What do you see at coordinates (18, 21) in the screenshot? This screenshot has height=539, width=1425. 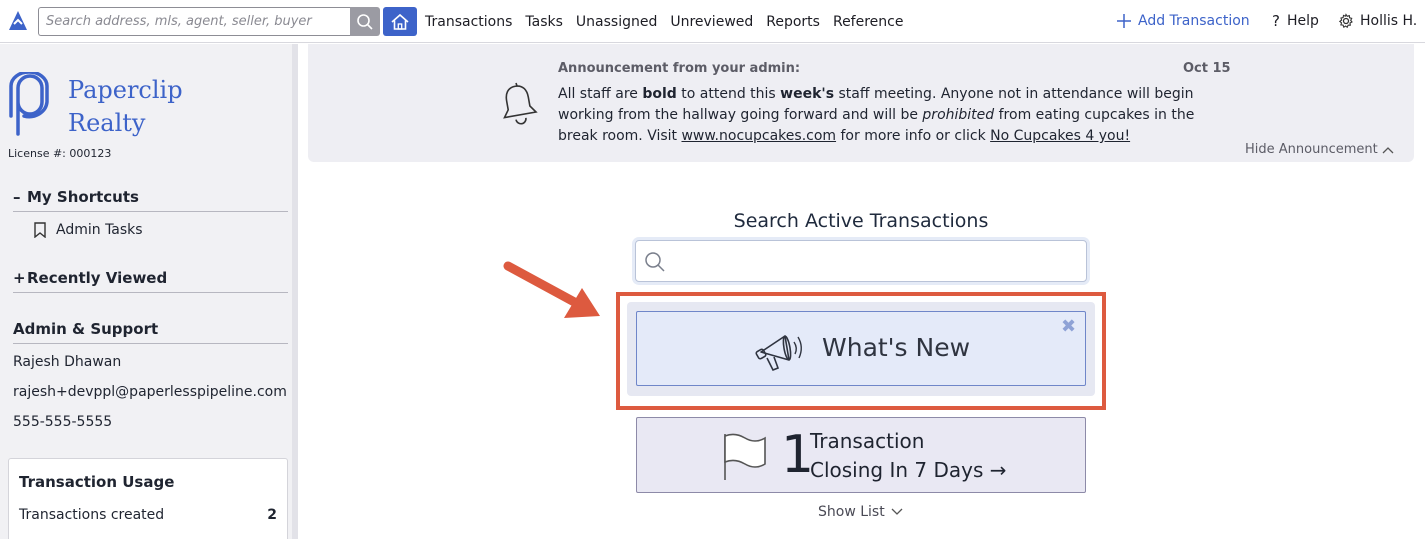 I see `app-logo-icon` at bounding box center [18, 21].